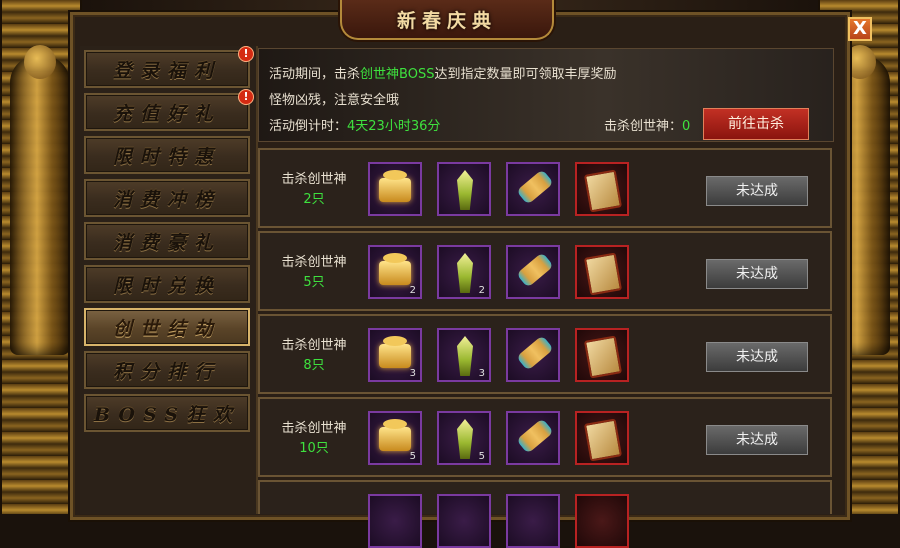  I want to click on sidebar-item-label: 限时兑换, so click(166, 285).